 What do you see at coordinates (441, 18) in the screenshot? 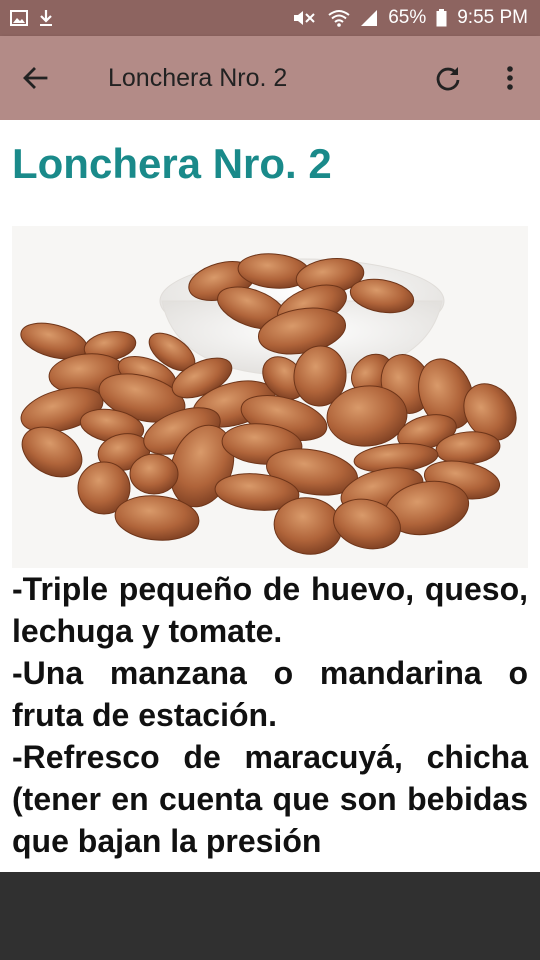
I see `battery-icon` at bounding box center [441, 18].